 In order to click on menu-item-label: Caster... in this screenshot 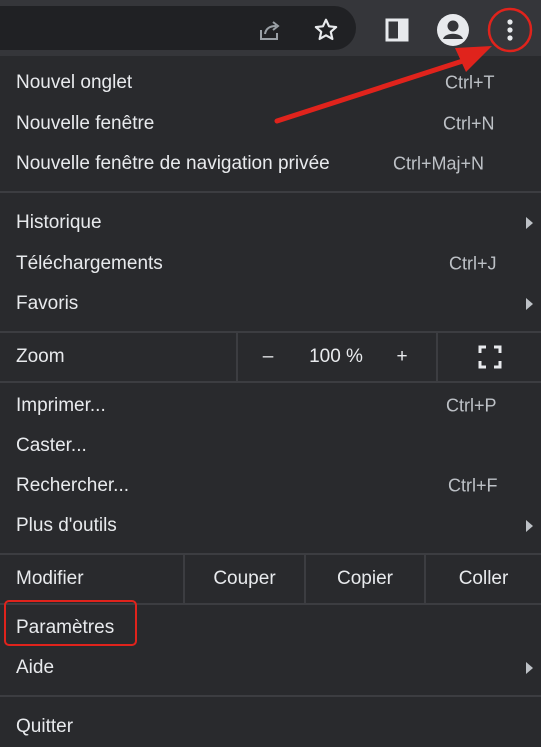, I will do `click(51, 445)`.